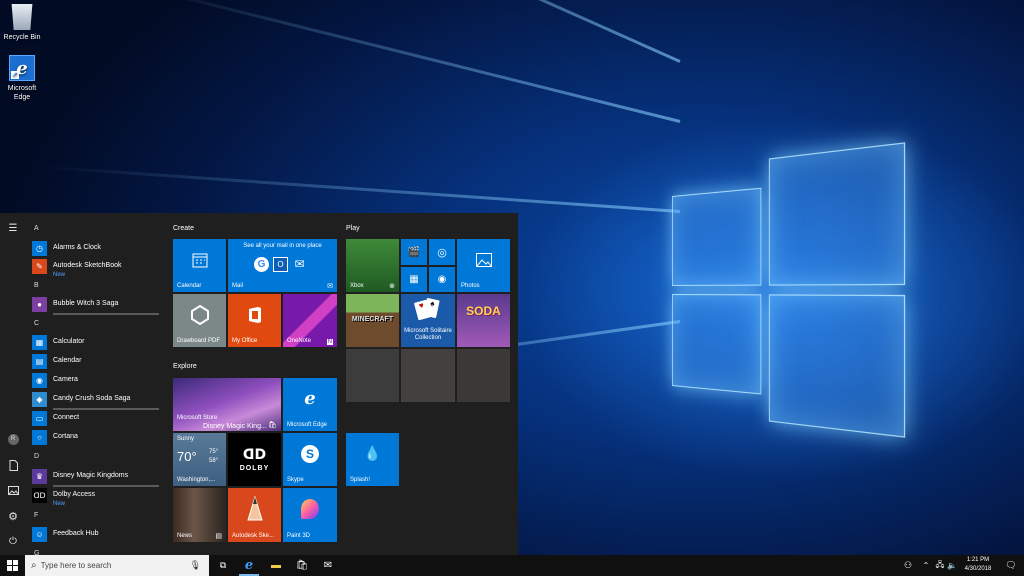 The width and height of the screenshot is (1024, 576). Describe the element at coordinates (39, 266) in the screenshot. I see `sketchbook-icon: ✎` at that location.